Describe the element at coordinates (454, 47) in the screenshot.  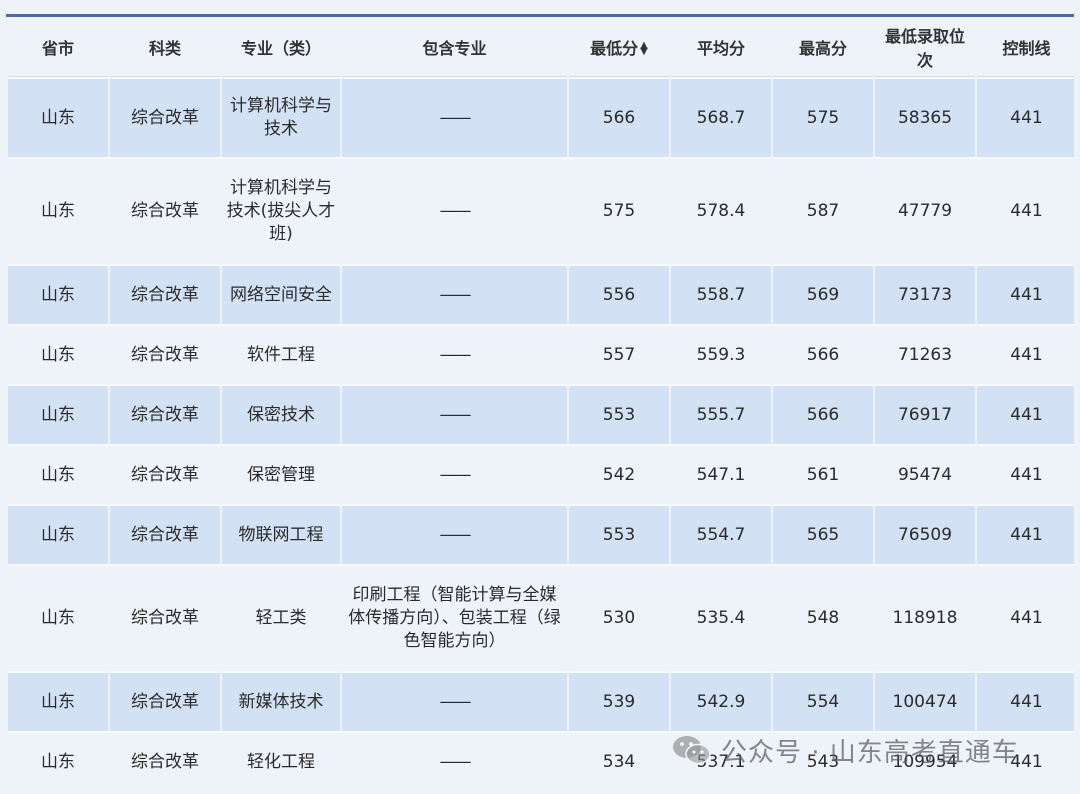
I see `header-included-majors: 包含专业` at that location.